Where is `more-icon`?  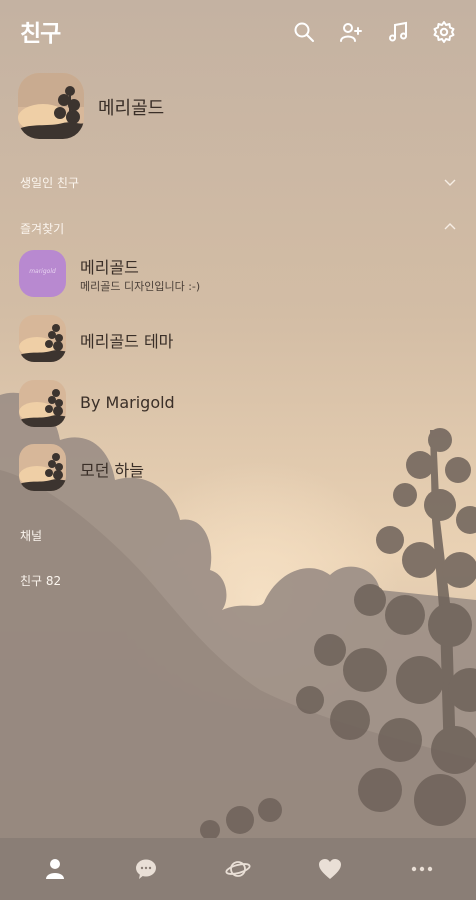
more-icon is located at coordinates (422, 869).